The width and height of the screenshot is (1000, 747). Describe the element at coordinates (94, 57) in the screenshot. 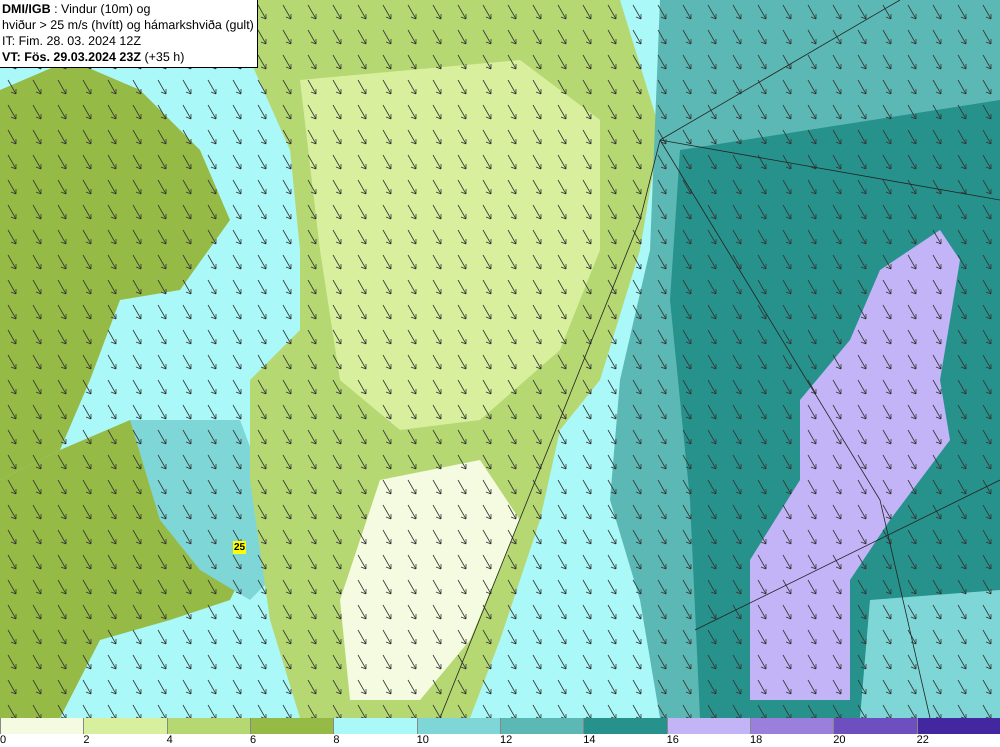

I see `header-line: VT: Fös. 29.03.2024 23Z (+35 h)` at that location.